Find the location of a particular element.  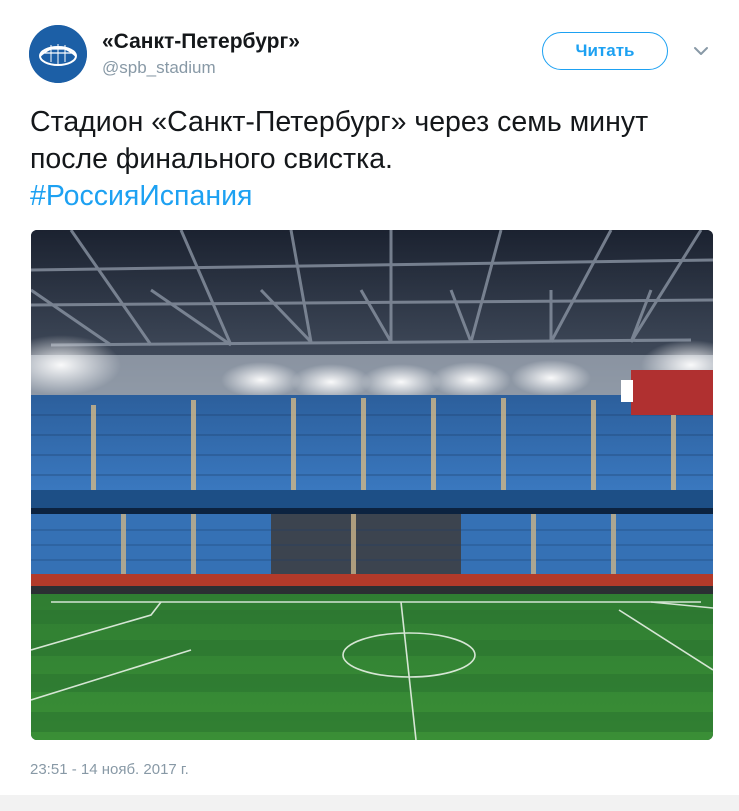

author-display-name: «Санкт-Петербург» is located at coordinates (201, 42).